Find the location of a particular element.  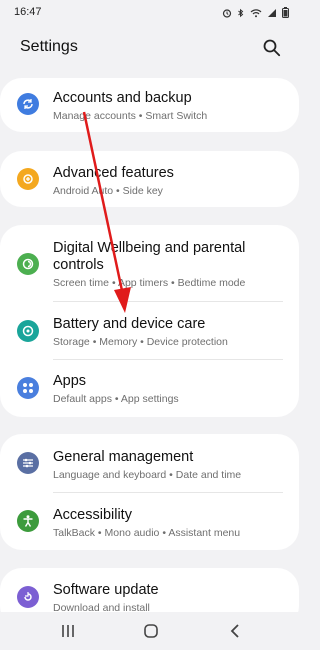

item-label: General management is located at coordinates (123, 457).